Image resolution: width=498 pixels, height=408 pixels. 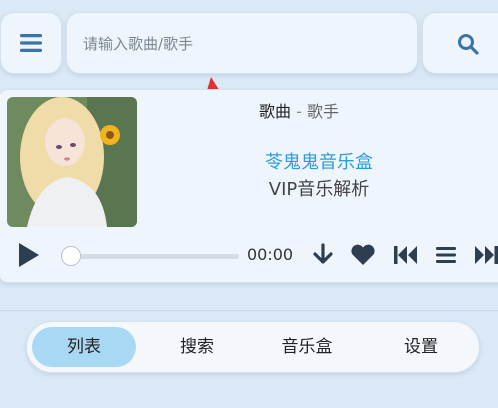 I want to click on tab-bar: 列表 搜索 音乐盒 设置, so click(x=253, y=347).